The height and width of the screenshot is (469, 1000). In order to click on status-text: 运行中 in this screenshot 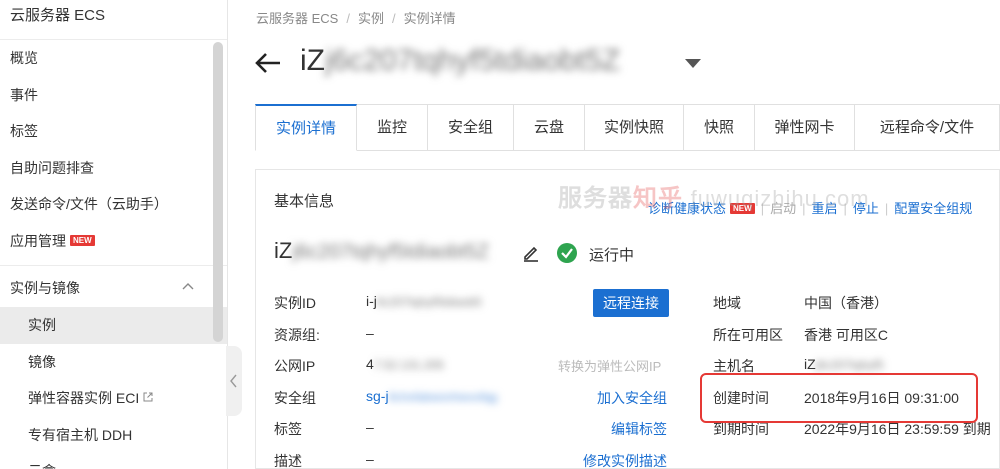, I will do `click(612, 255)`.